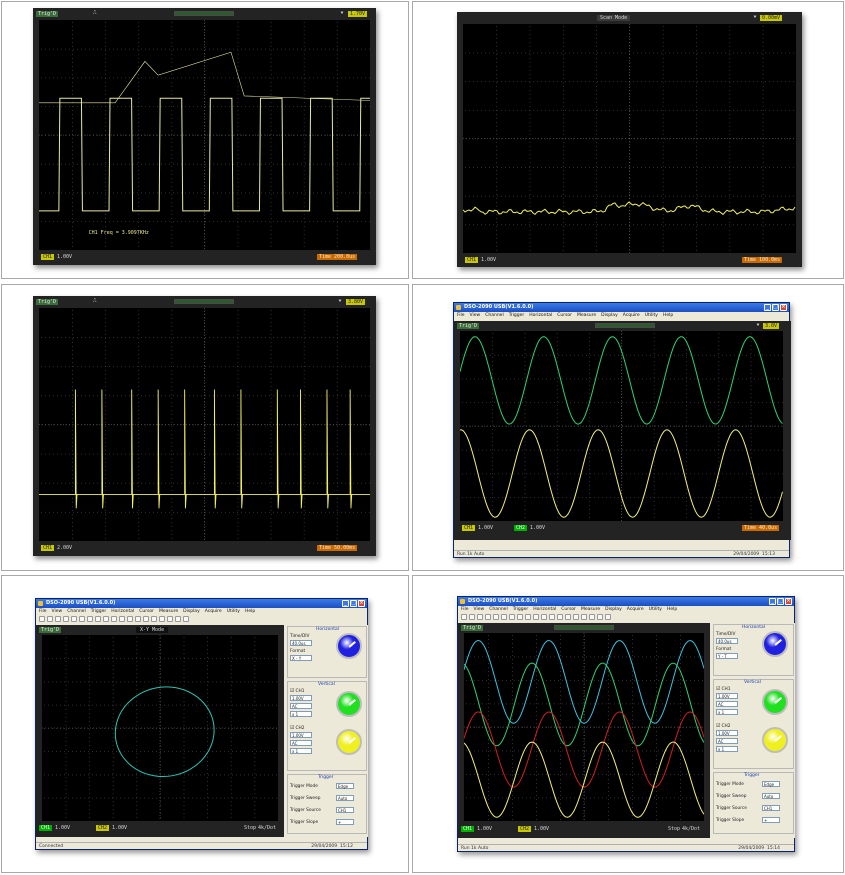 This screenshot has width=845, height=875. What do you see at coordinates (727, 656) in the screenshot?
I see `format-select: Y - T` at bounding box center [727, 656].